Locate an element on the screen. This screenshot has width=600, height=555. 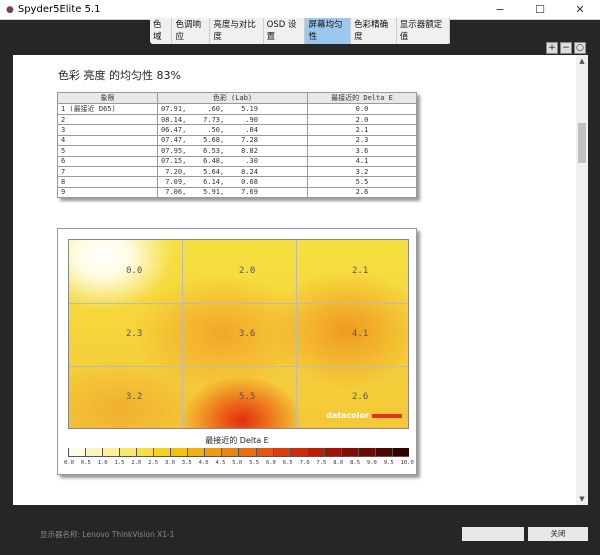
table-row: 9 7.06, 5.91, 7.69 2.6 is located at coordinates (237, 192).